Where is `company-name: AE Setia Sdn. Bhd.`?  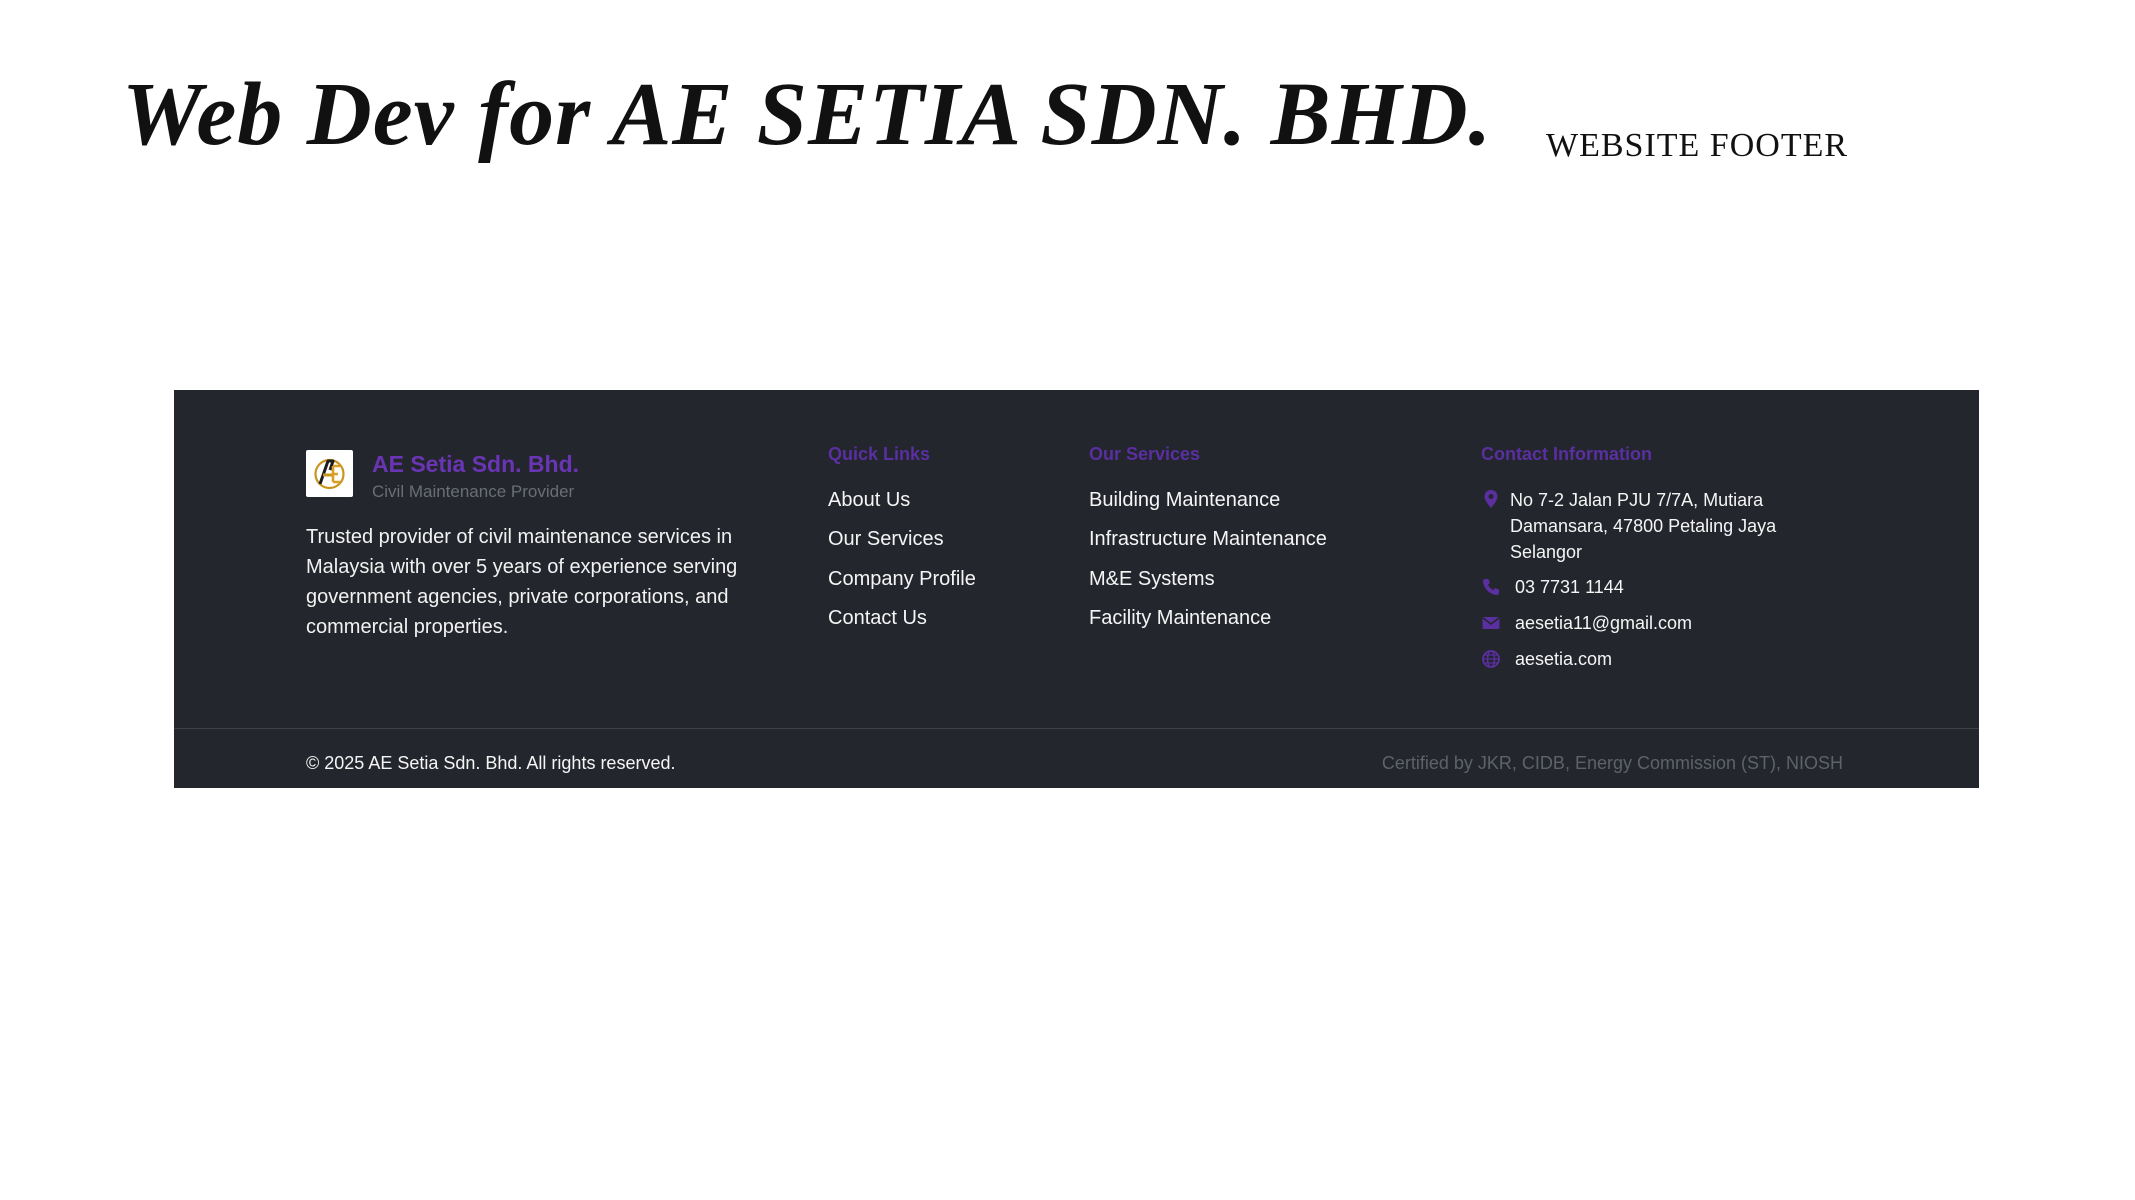
company-name: AE Setia Sdn. Bhd. is located at coordinates (475, 464).